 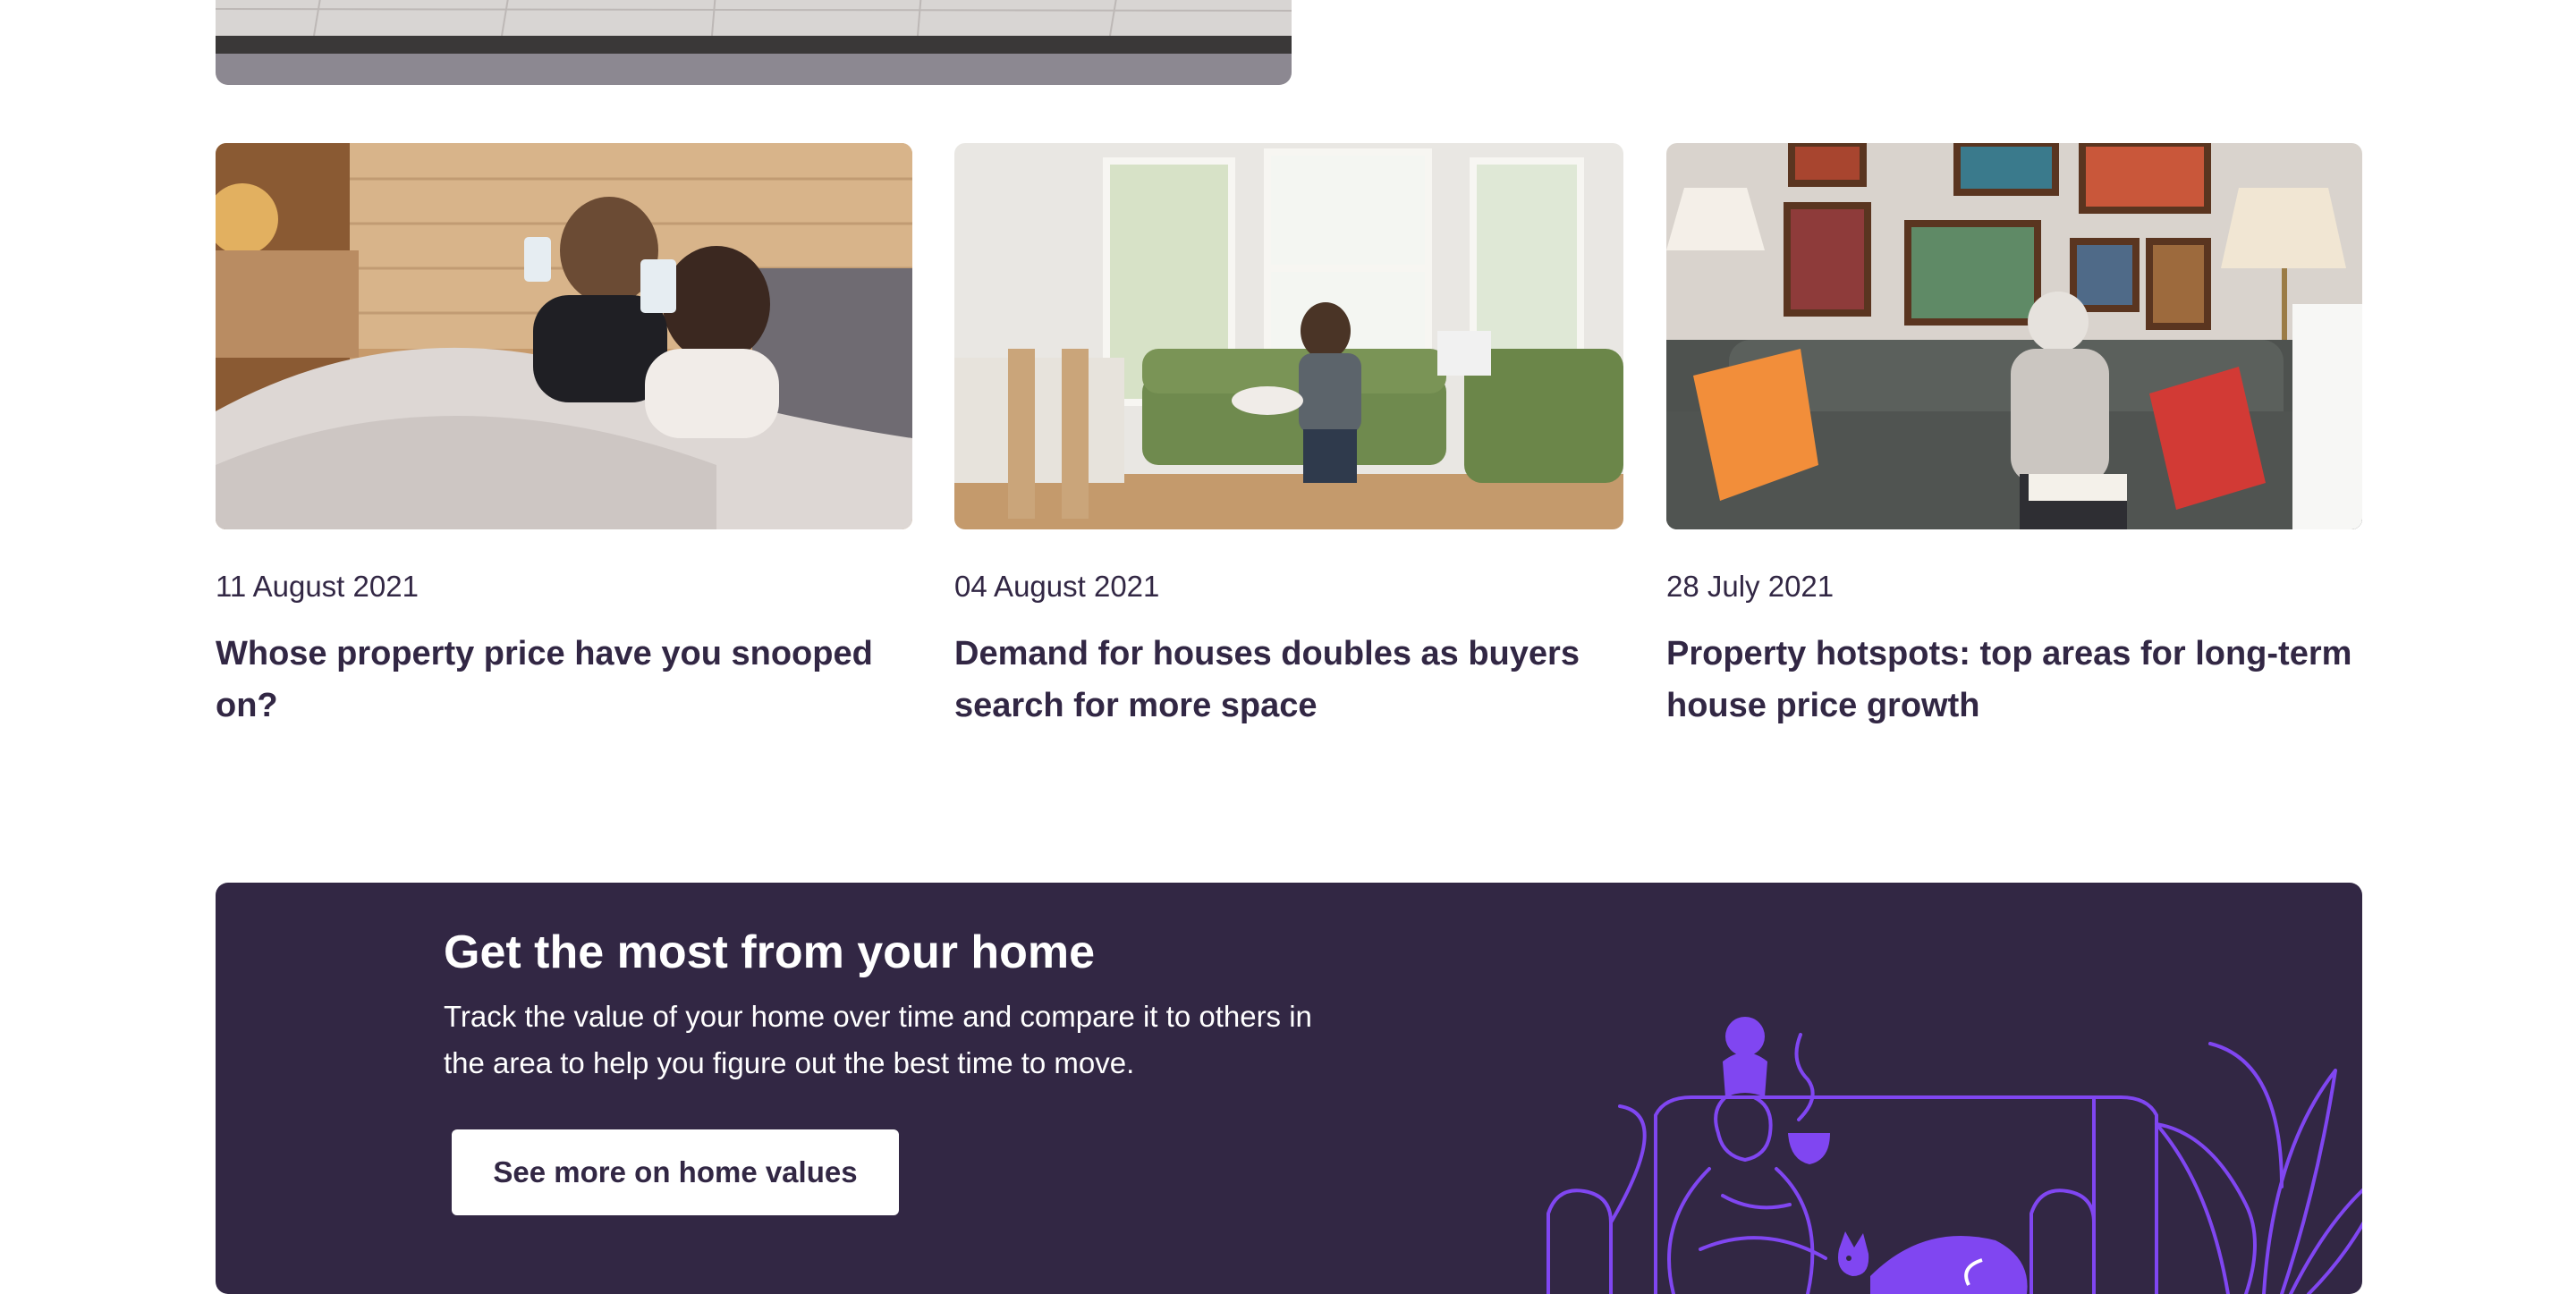 What do you see at coordinates (564, 336) in the screenshot?
I see `article-image-couple-in-bed` at bounding box center [564, 336].